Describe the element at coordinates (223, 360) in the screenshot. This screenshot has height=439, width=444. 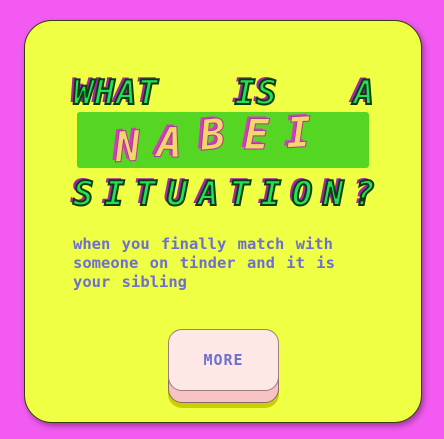
I see `more-button: MORE` at that location.